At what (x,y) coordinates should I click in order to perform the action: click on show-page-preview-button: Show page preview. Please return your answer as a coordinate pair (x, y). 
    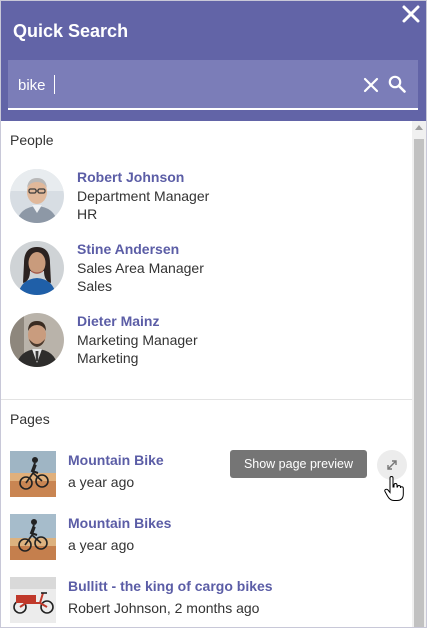
    Looking at the image, I should click on (298, 464).